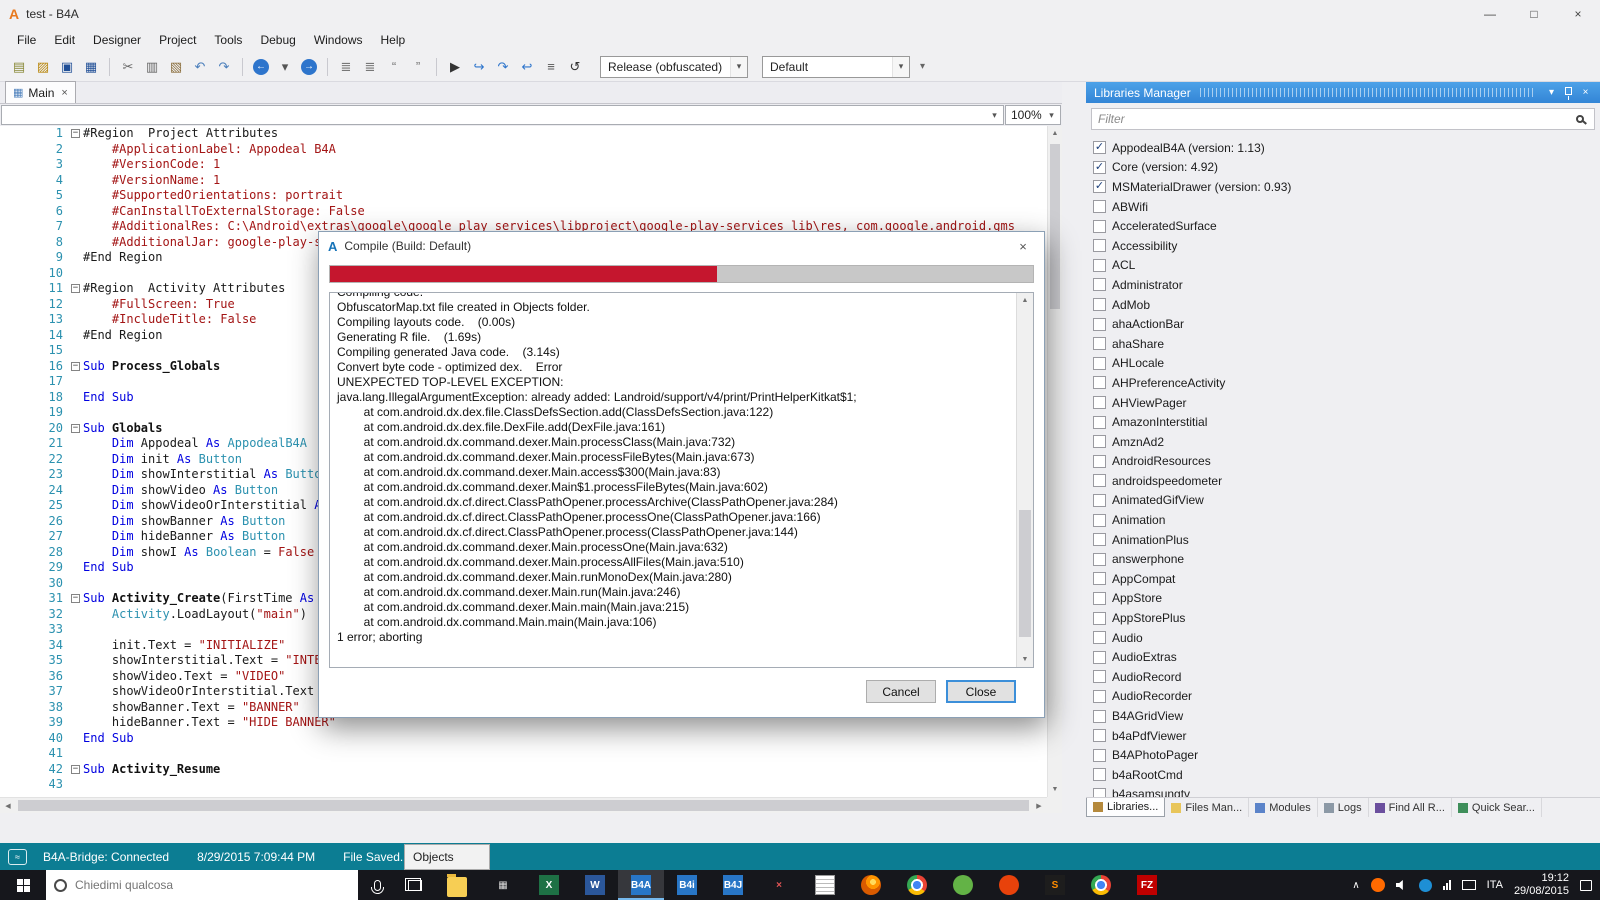 This screenshot has height=900, width=1600. What do you see at coordinates (1337, 119) in the screenshot?
I see `library-filter-input` at bounding box center [1337, 119].